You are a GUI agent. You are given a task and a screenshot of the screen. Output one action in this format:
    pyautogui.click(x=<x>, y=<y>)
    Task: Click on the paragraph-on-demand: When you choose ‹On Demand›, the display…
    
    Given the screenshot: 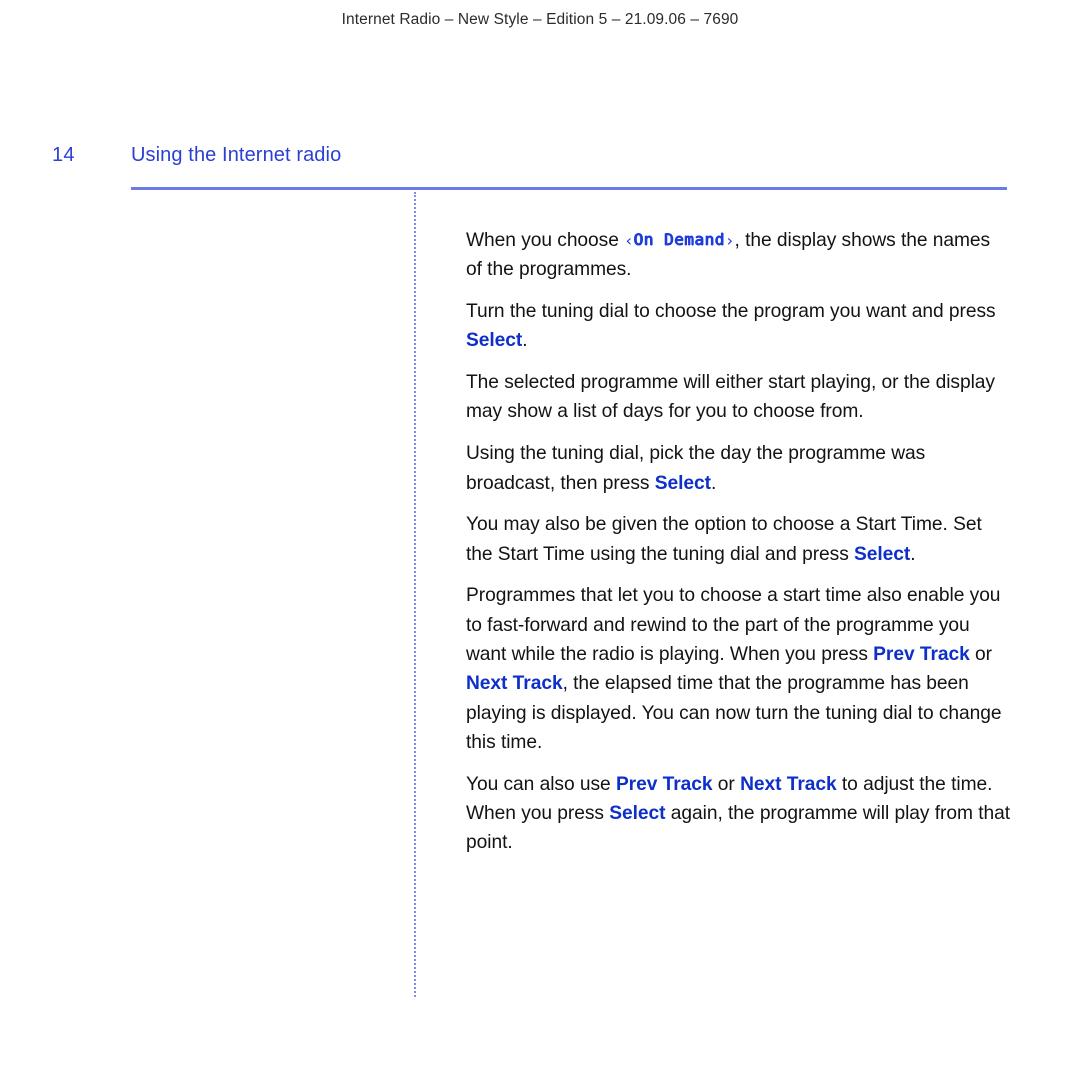 What is the action you would take?
    pyautogui.click(x=738, y=255)
    